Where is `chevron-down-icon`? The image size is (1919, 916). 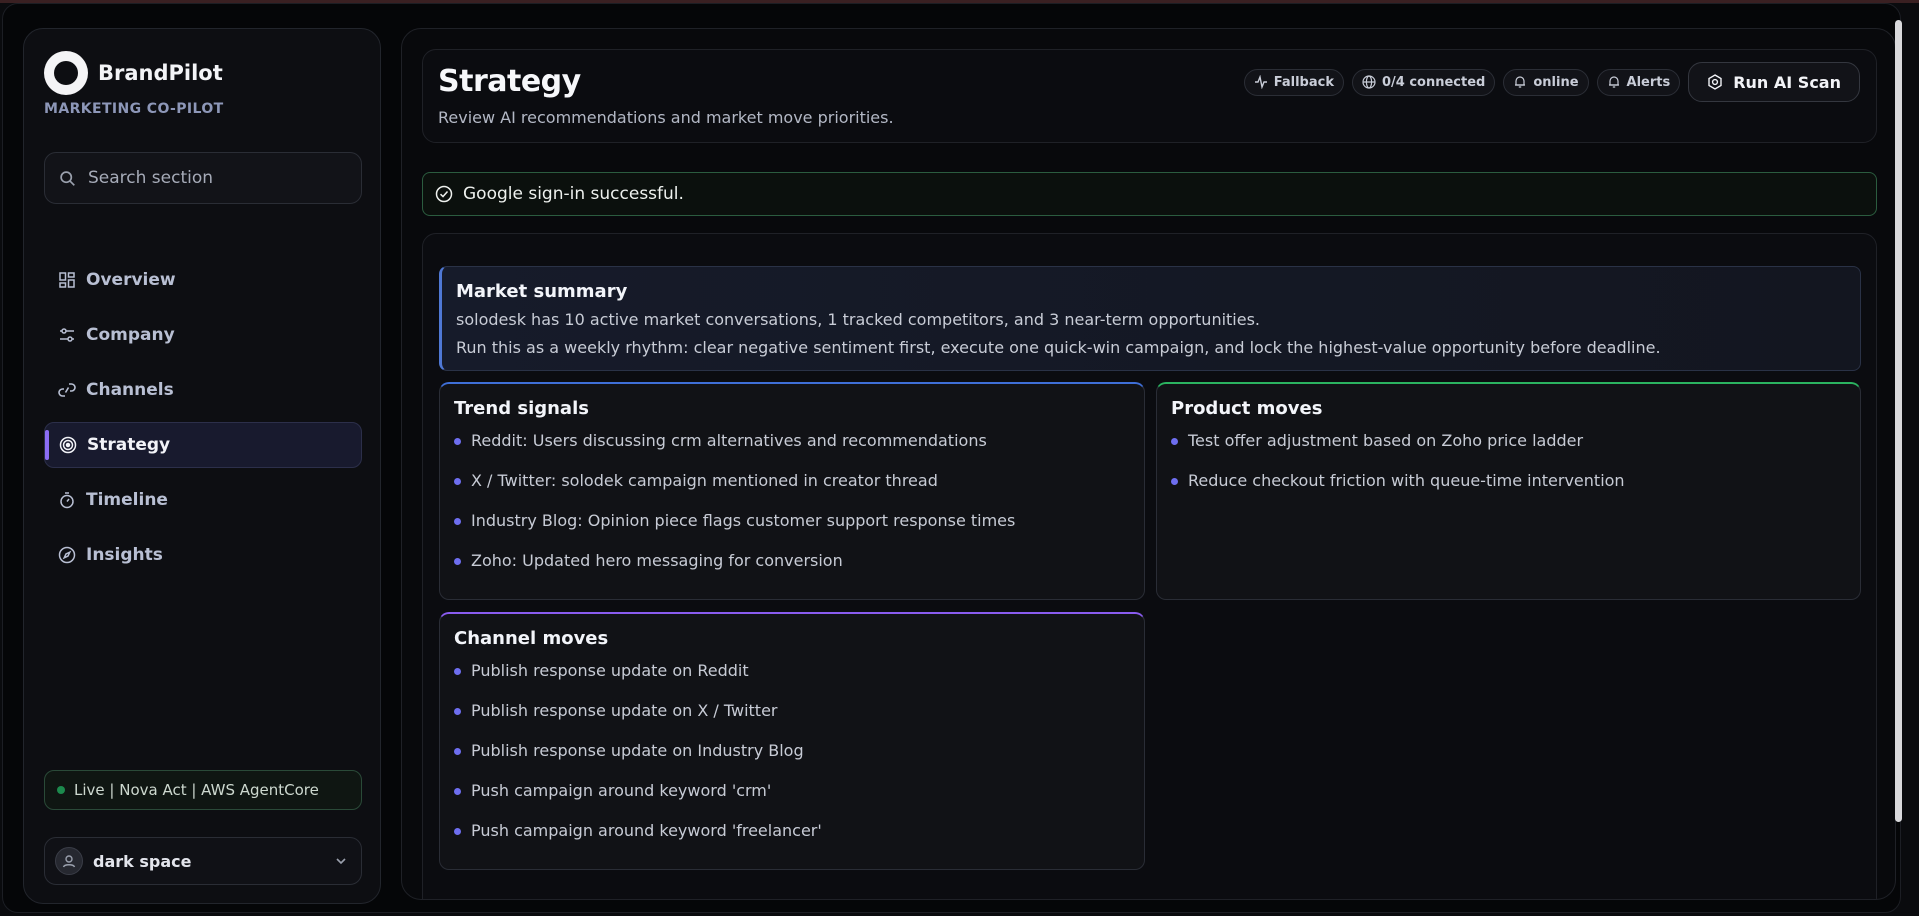
chevron-down-icon is located at coordinates (341, 861).